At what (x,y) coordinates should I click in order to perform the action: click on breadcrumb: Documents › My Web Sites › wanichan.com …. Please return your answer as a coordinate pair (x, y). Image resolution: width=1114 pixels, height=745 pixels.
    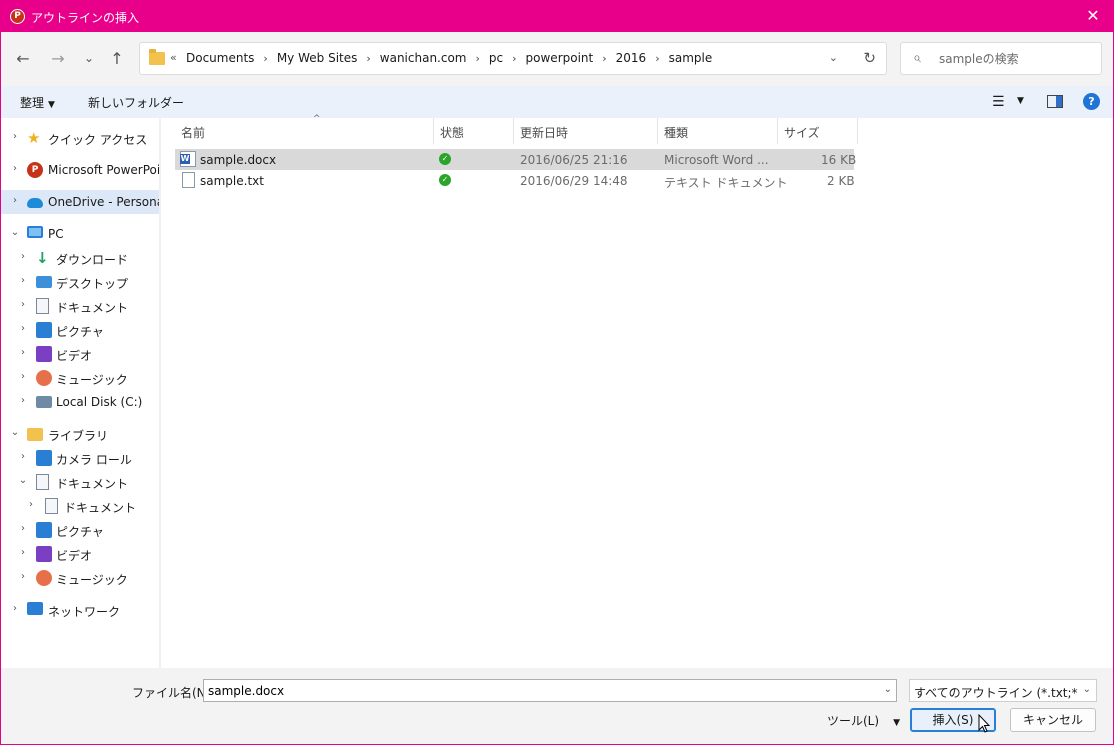
    Looking at the image, I should click on (449, 58).